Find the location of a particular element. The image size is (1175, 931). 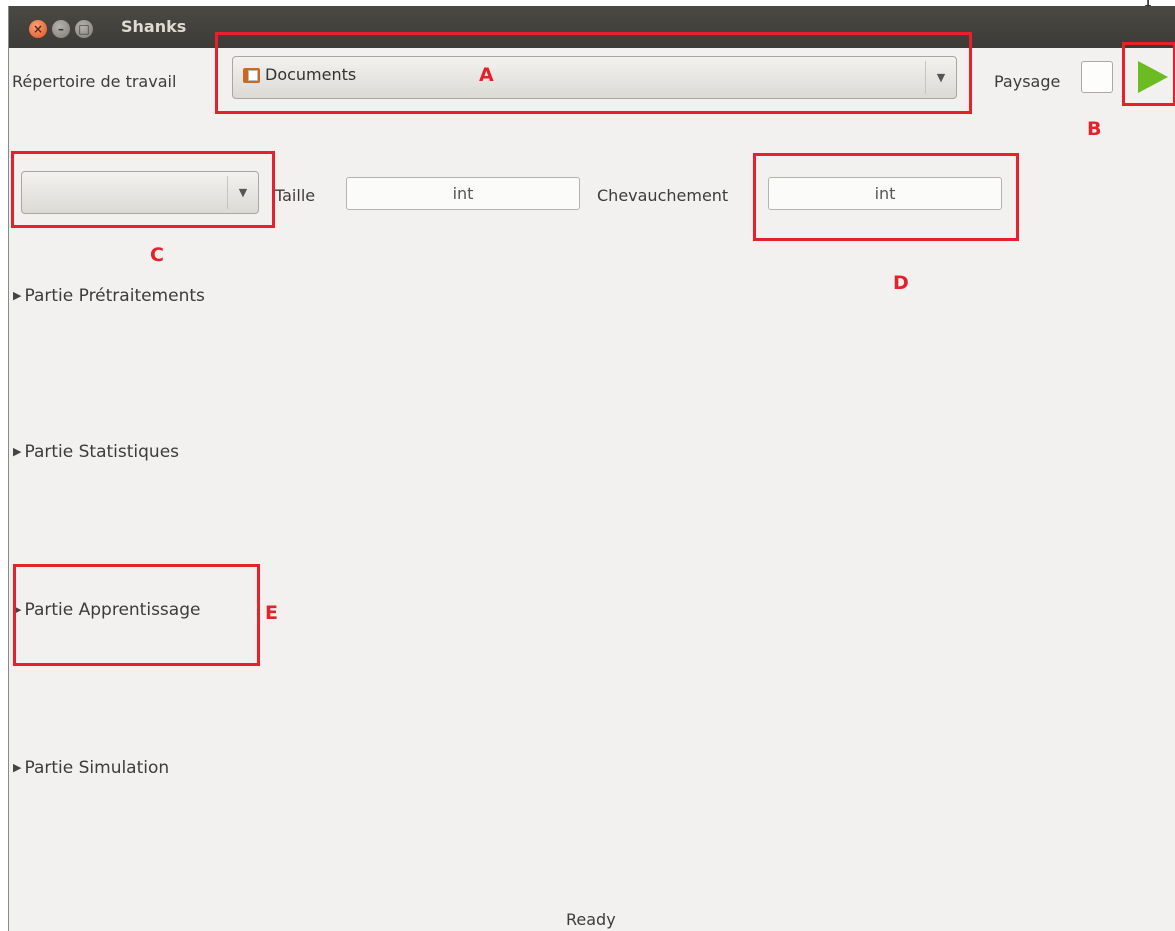

size-label: Taille is located at coordinates (295, 195).